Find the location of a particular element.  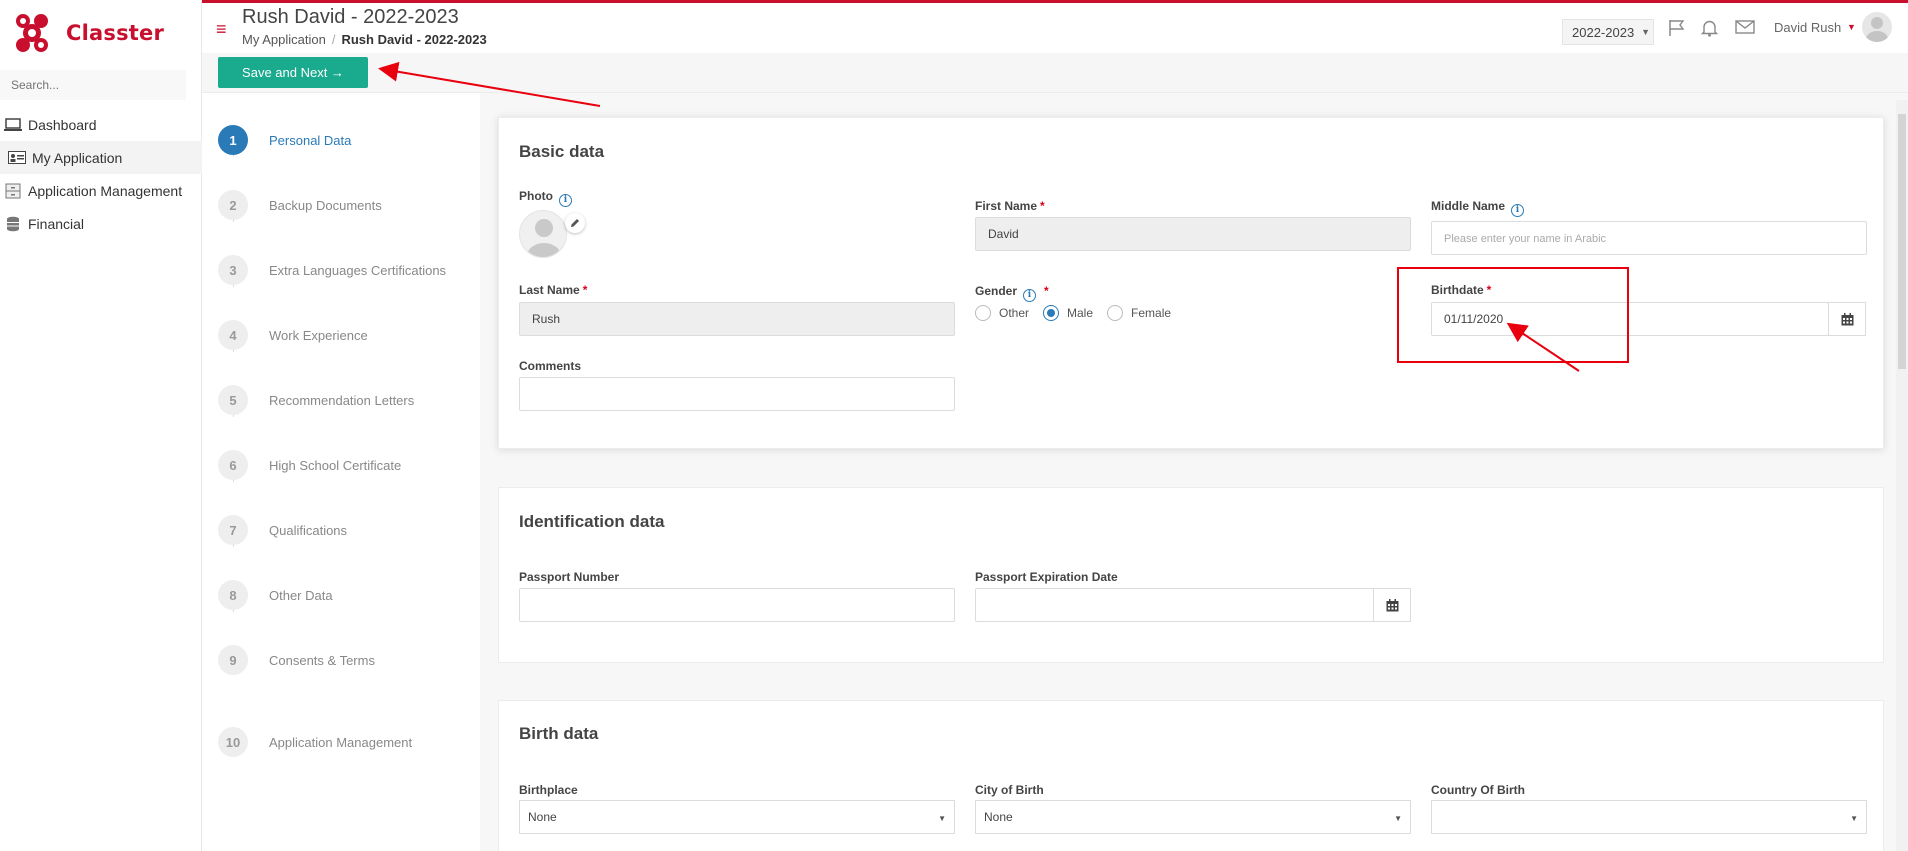

gender-option-male: Male is located at coordinates (1068, 313).